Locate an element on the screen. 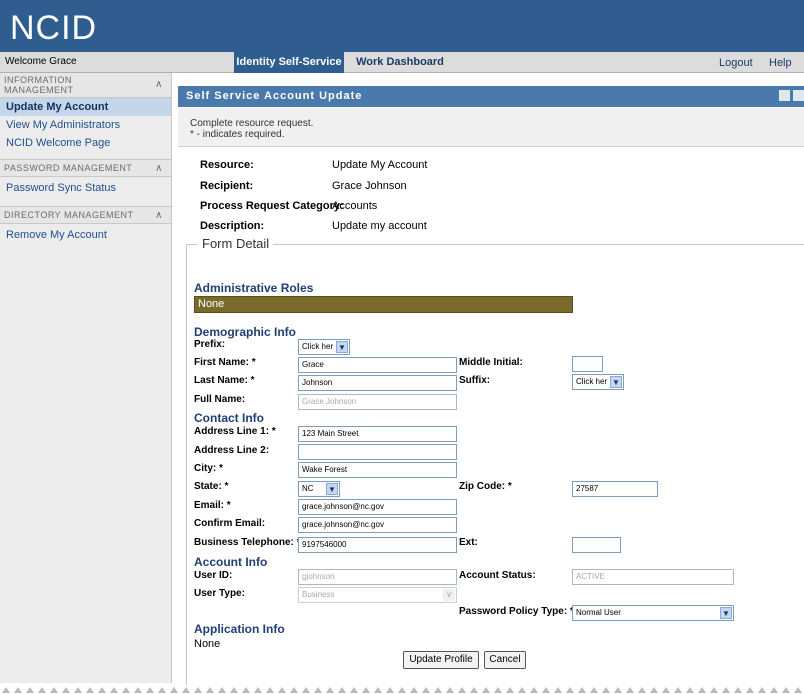  category-value: Accounts is located at coordinates (355, 206).